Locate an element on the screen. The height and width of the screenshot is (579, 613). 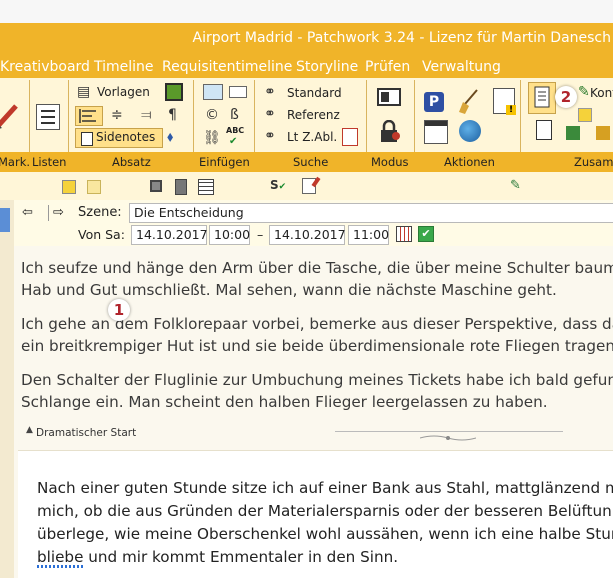
forward-arrow-icon: ⇨ is located at coordinates (58, 212).